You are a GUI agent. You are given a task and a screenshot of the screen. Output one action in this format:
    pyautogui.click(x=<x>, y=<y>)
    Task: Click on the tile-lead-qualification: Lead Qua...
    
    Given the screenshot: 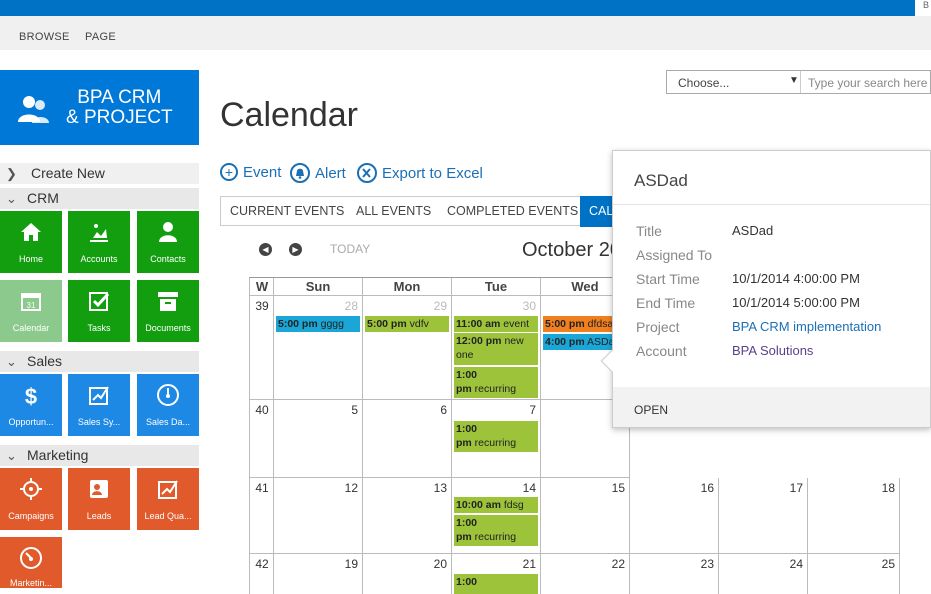 What is the action you would take?
    pyautogui.click(x=168, y=499)
    